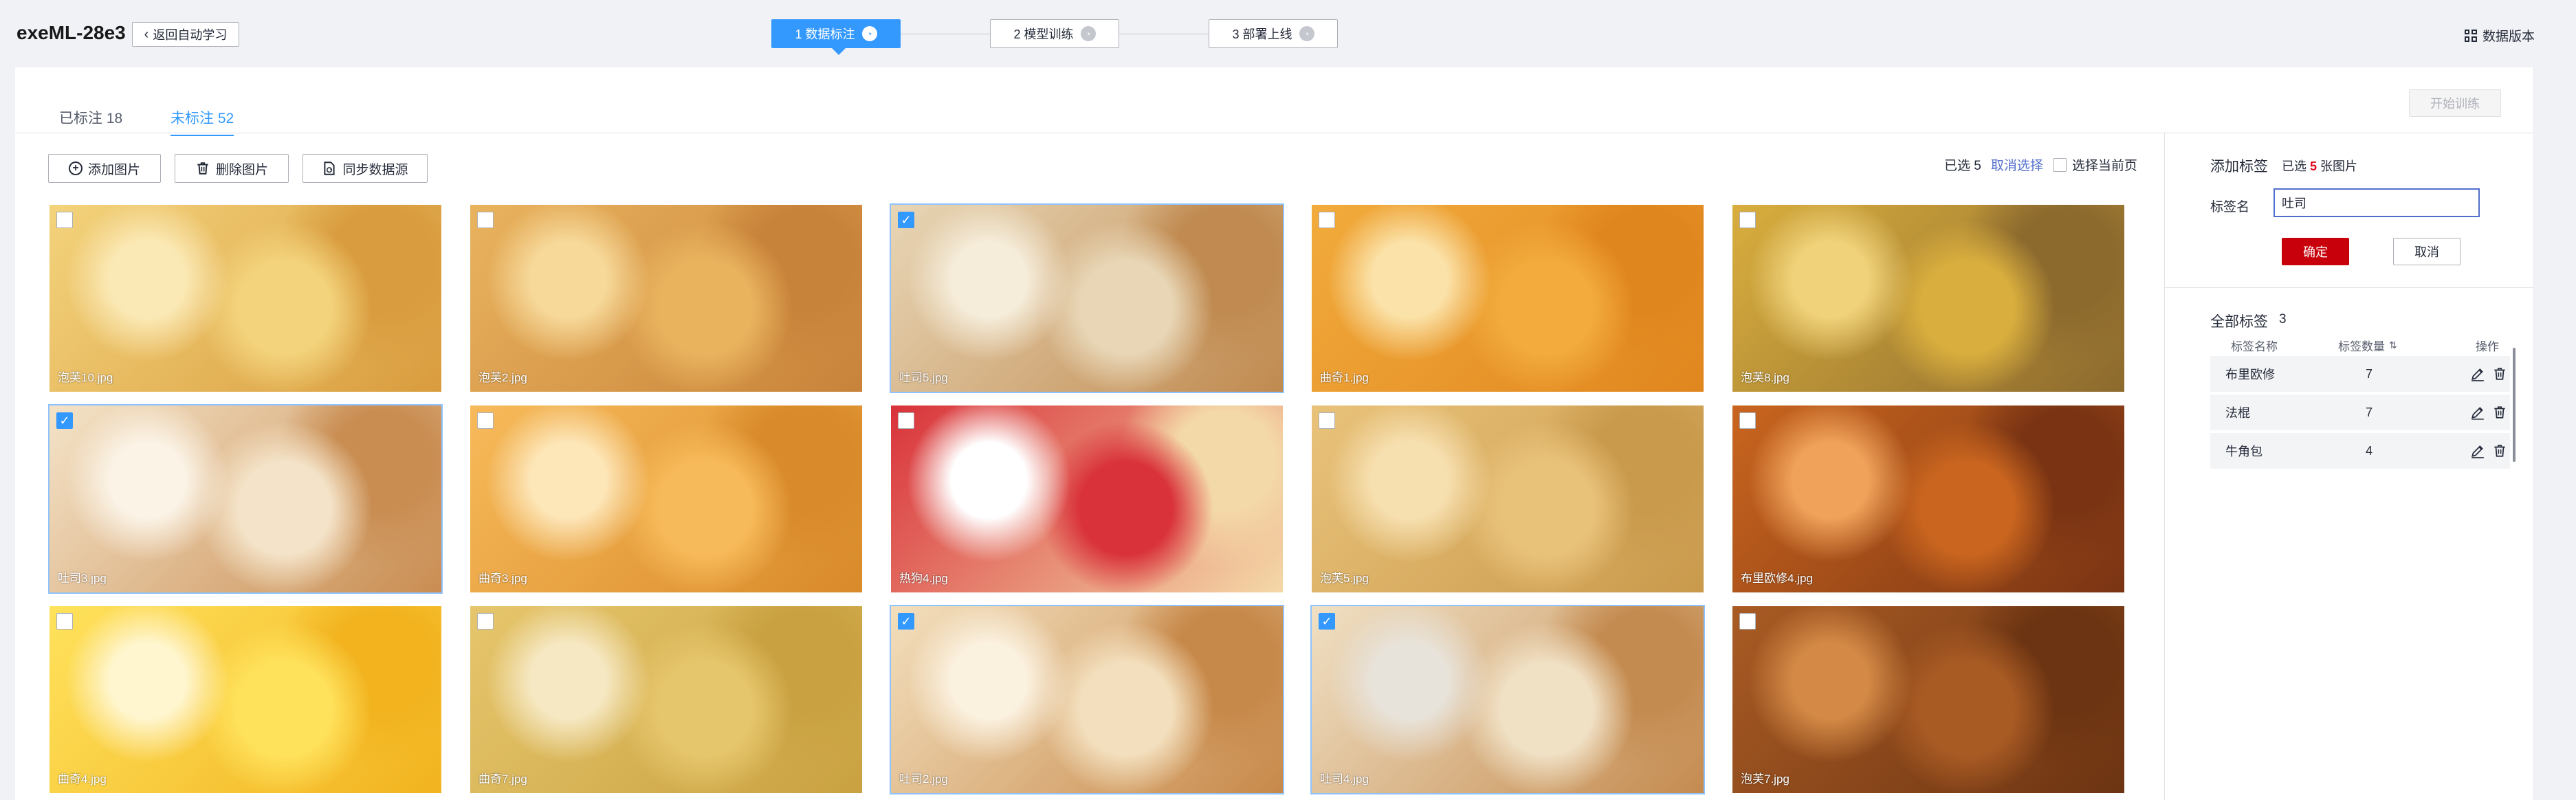 This screenshot has width=2576, height=800. What do you see at coordinates (2369, 451) in the screenshot?
I see `label-count: 4` at bounding box center [2369, 451].